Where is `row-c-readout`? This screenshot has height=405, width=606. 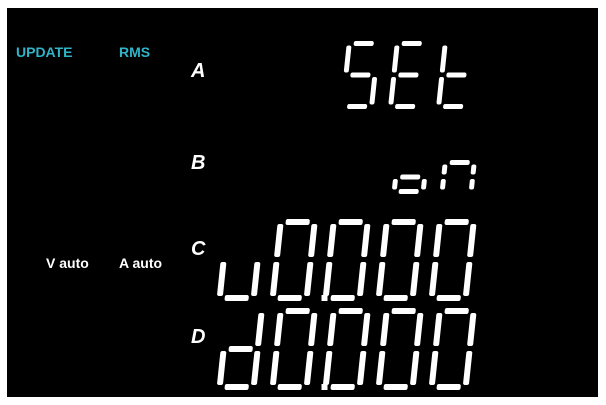
row-c-readout is located at coordinates (347, 260).